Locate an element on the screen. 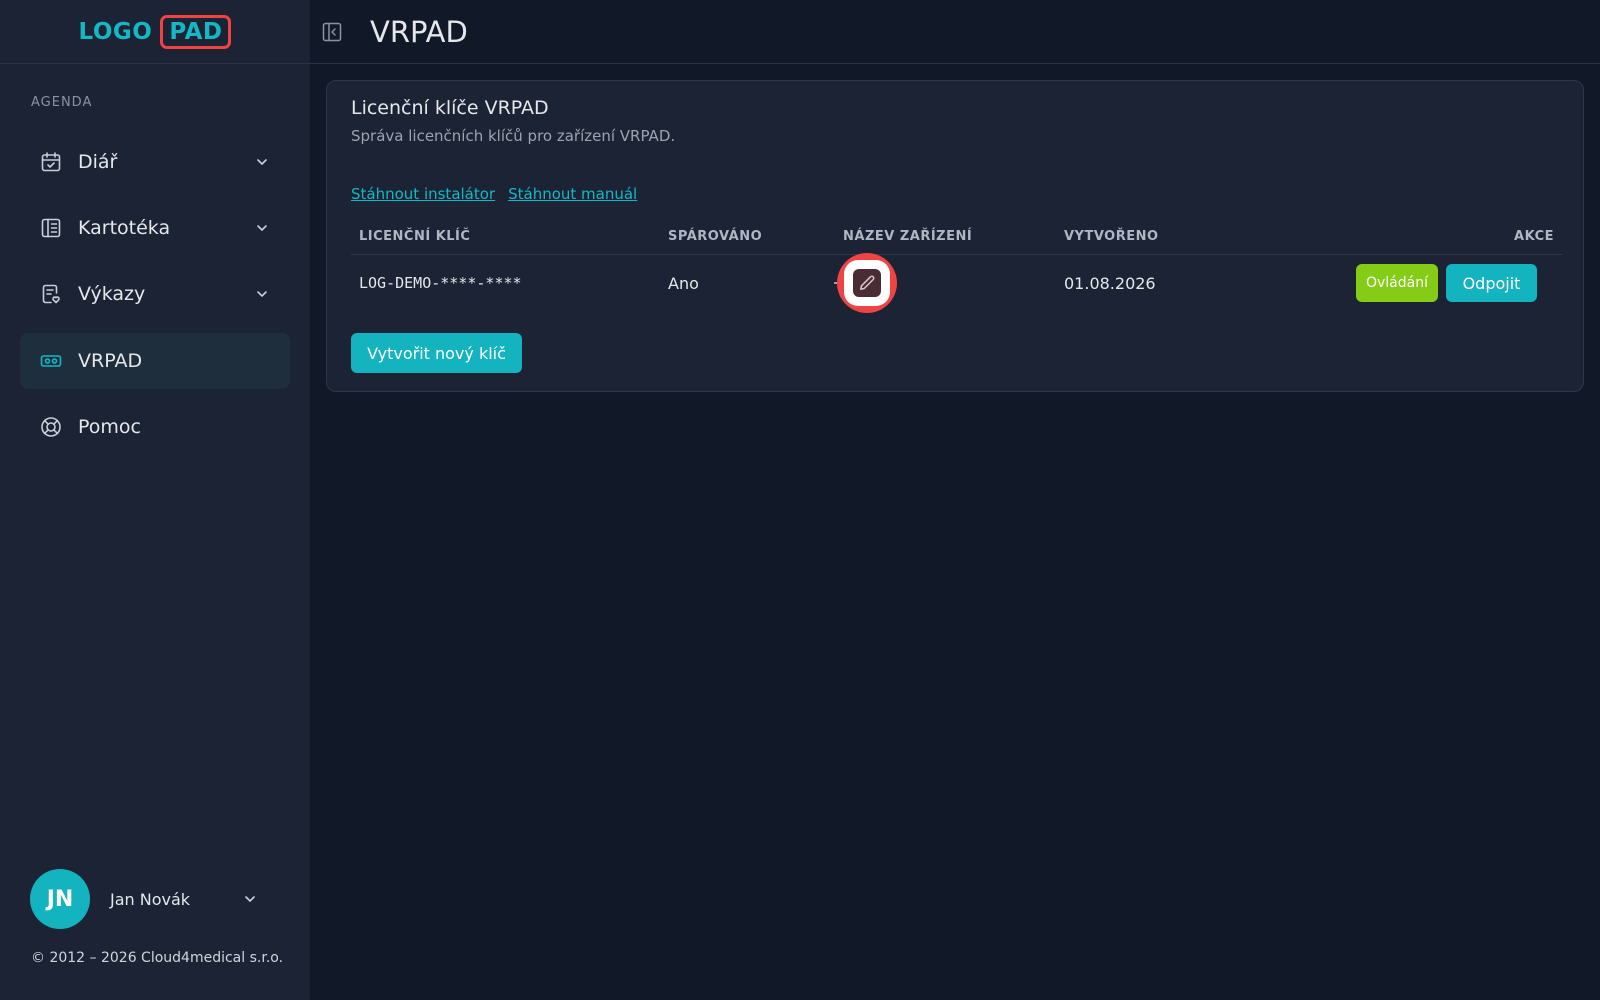 This screenshot has width=1600, height=1000. sidebar-collapse-icon is located at coordinates (332, 32).